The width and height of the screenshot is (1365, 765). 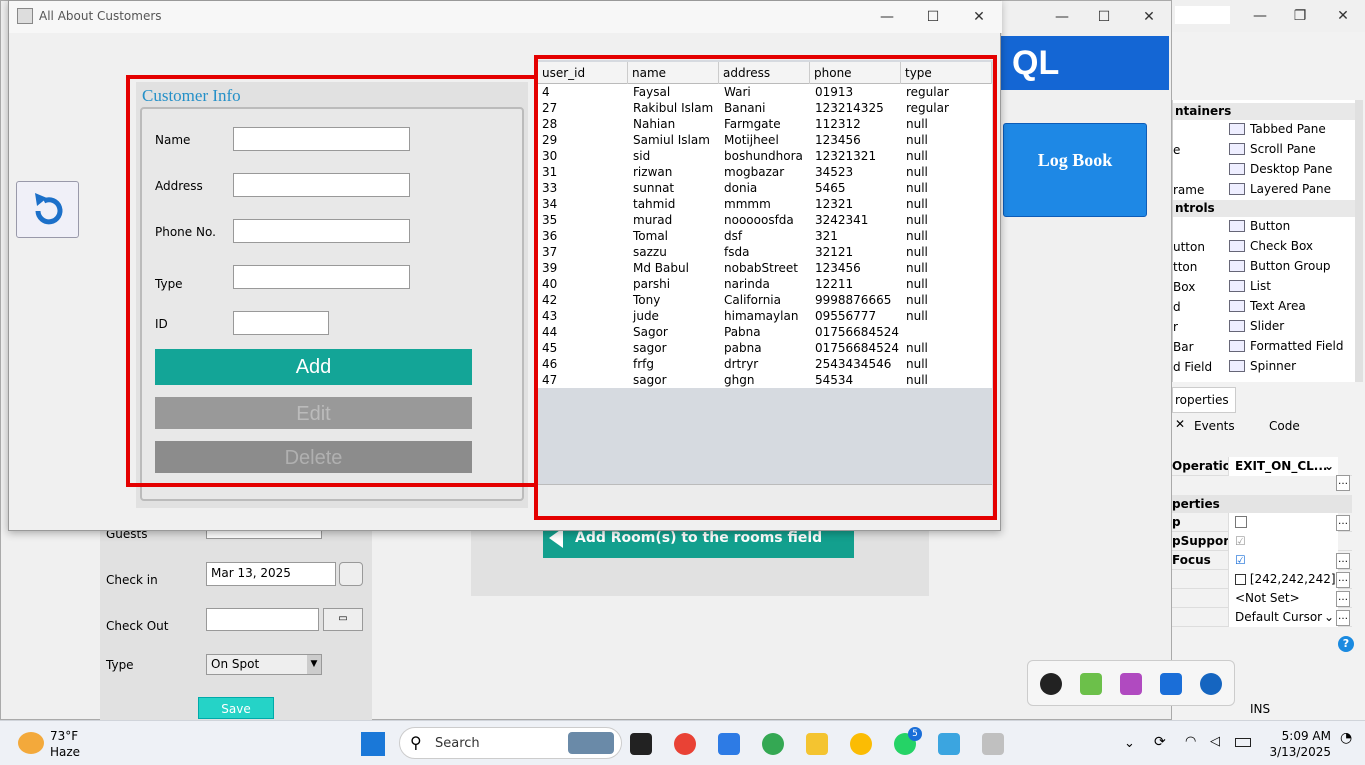 What do you see at coordinates (1237, 189) in the screenshot?
I see `layered-pane-icon` at bounding box center [1237, 189].